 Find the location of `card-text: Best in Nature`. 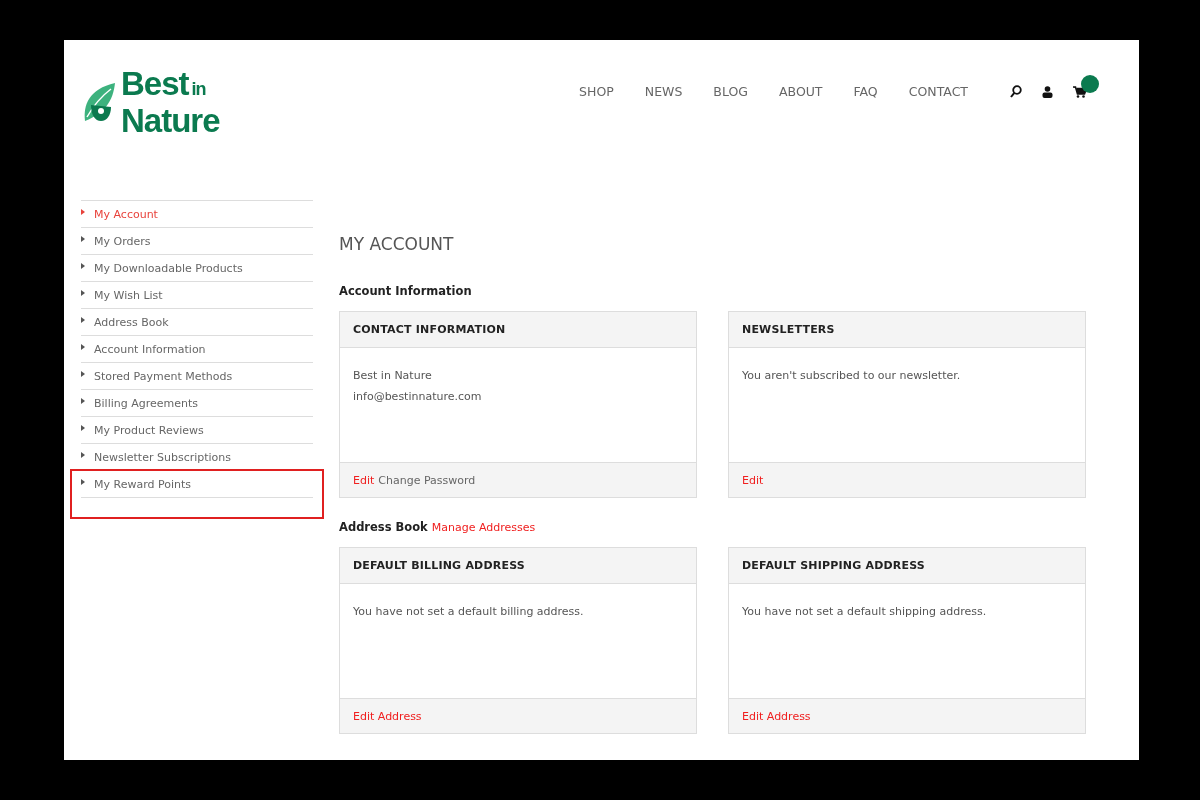

card-text: Best in Nature is located at coordinates (393, 375).